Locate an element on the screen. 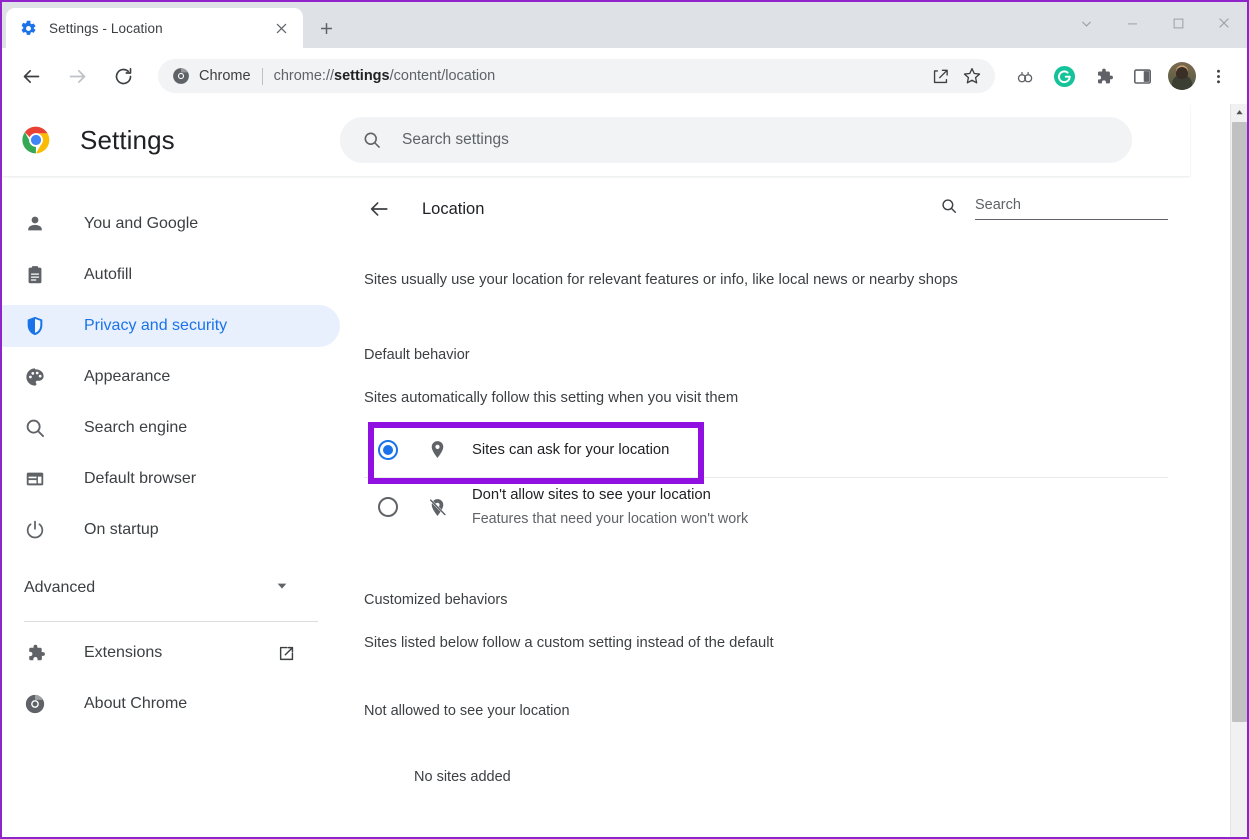 The width and height of the screenshot is (1249, 839). sidebar-item-about-chrome: About Chrome is located at coordinates (171, 704).